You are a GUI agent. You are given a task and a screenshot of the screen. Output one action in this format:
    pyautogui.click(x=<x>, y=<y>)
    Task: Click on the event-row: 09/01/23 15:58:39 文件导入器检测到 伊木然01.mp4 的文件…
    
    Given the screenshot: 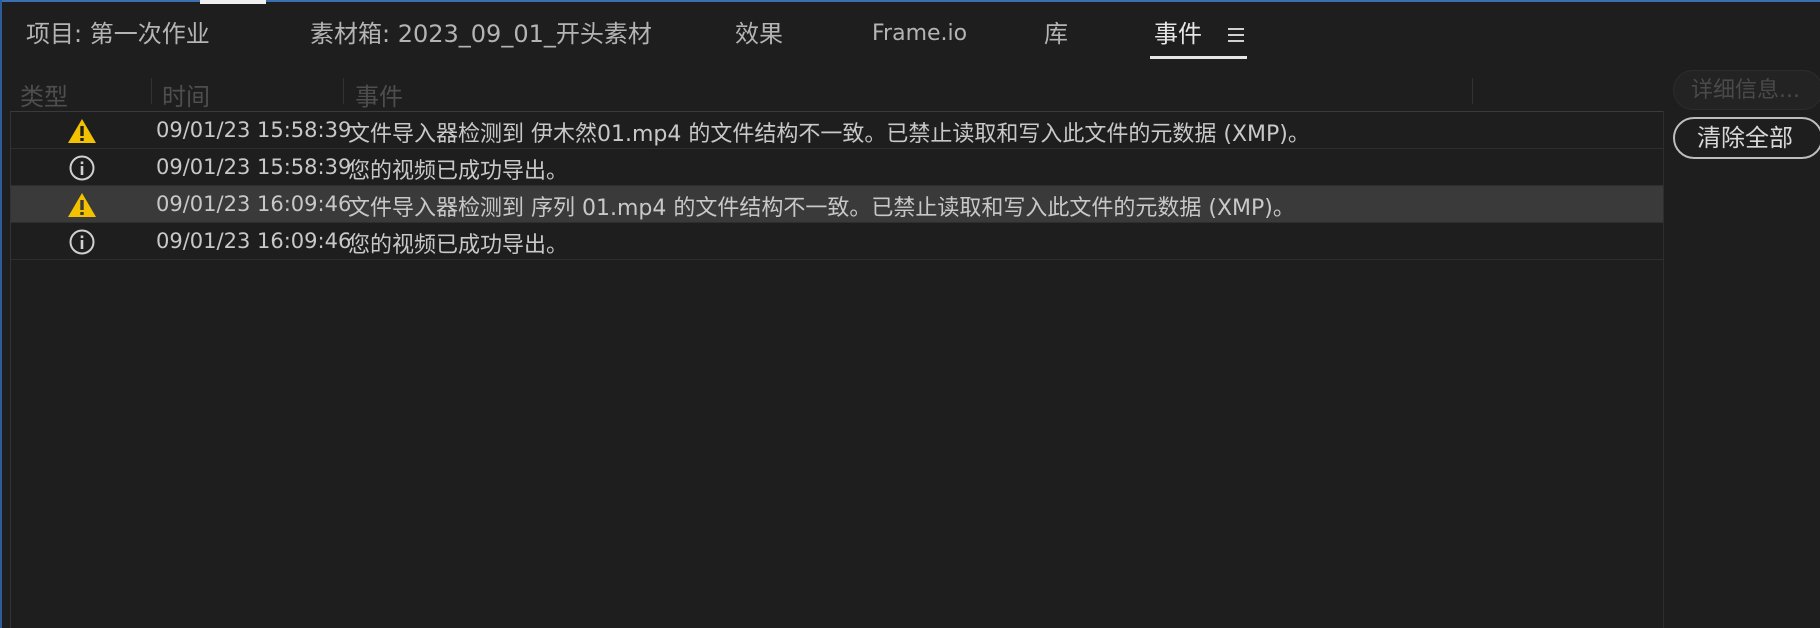 What is the action you would take?
    pyautogui.click(x=837, y=130)
    